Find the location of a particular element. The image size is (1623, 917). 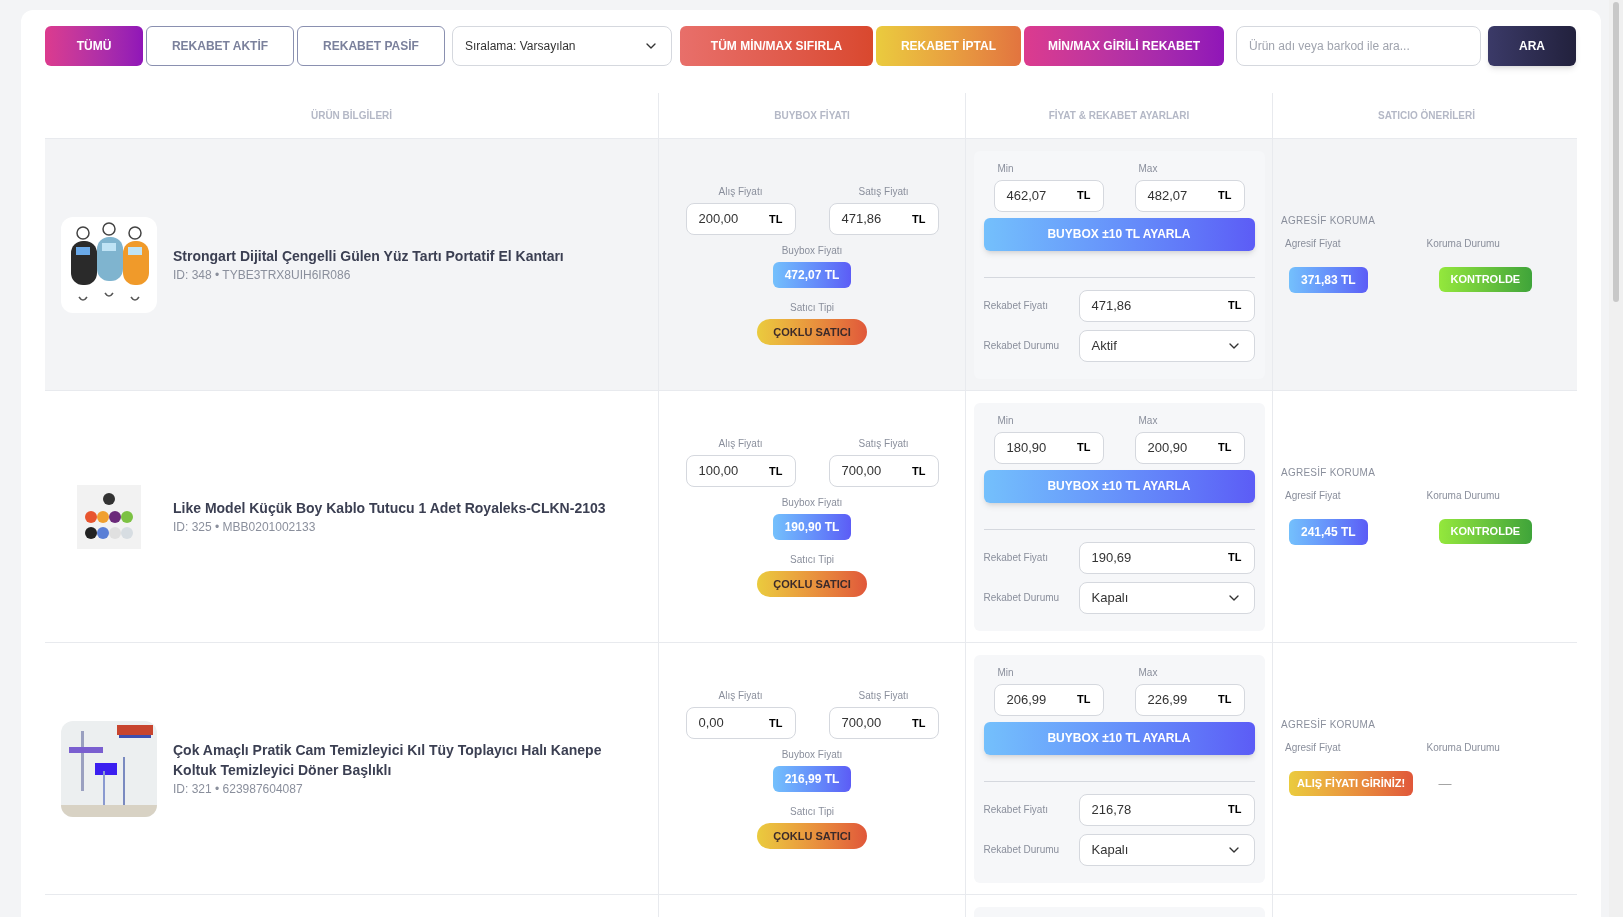

field-value: 226,99 is located at coordinates (1167, 699).